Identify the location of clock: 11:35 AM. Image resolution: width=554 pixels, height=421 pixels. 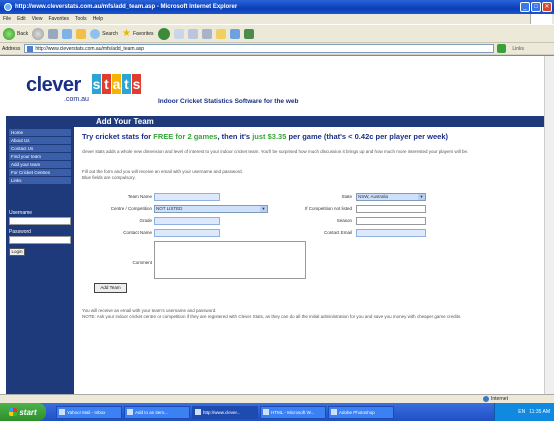
(539, 412).